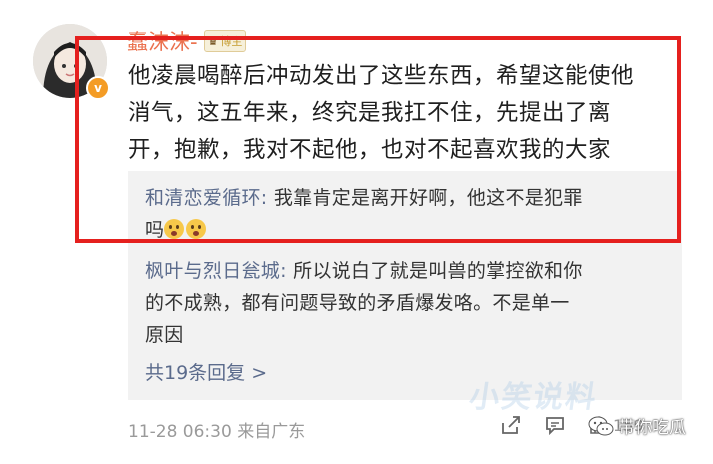  Describe the element at coordinates (216, 271) in the screenshot. I see `reply-author: 枫叶与烈日瓮城:` at that location.